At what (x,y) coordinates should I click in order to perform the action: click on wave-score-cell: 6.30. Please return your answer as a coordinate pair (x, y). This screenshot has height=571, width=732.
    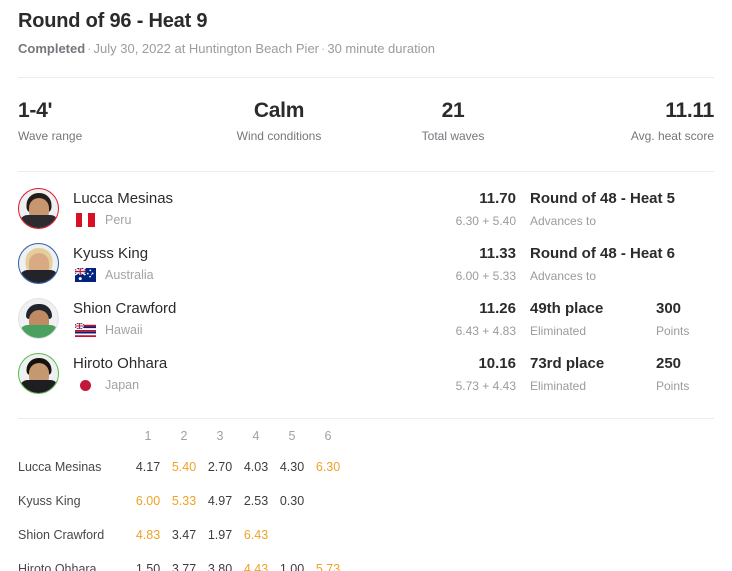
    Looking at the image, I should click on (328, 466).